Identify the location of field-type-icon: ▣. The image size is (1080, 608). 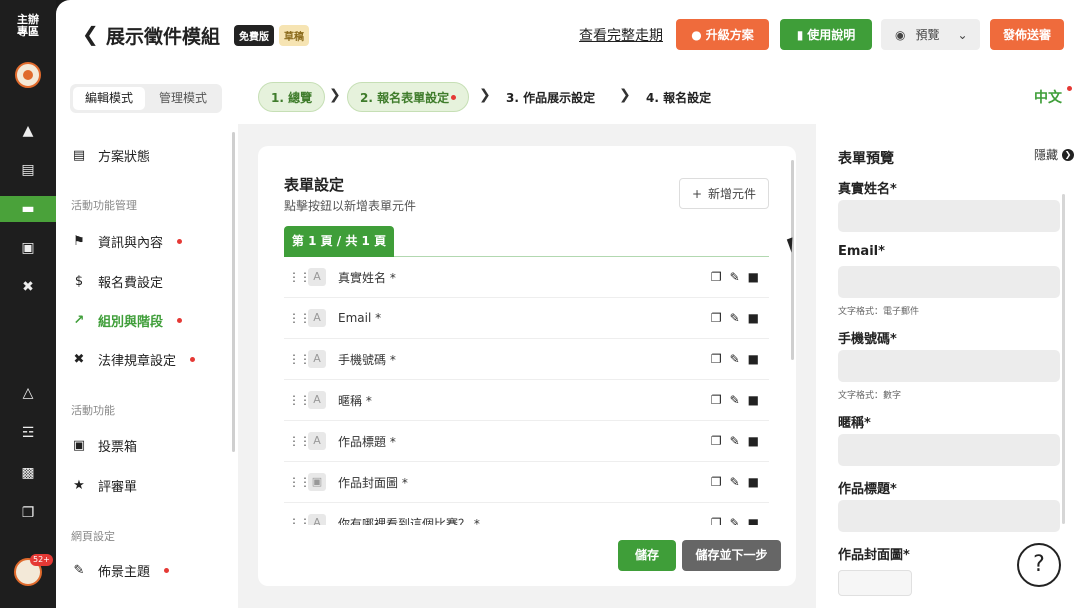
(317, 482).